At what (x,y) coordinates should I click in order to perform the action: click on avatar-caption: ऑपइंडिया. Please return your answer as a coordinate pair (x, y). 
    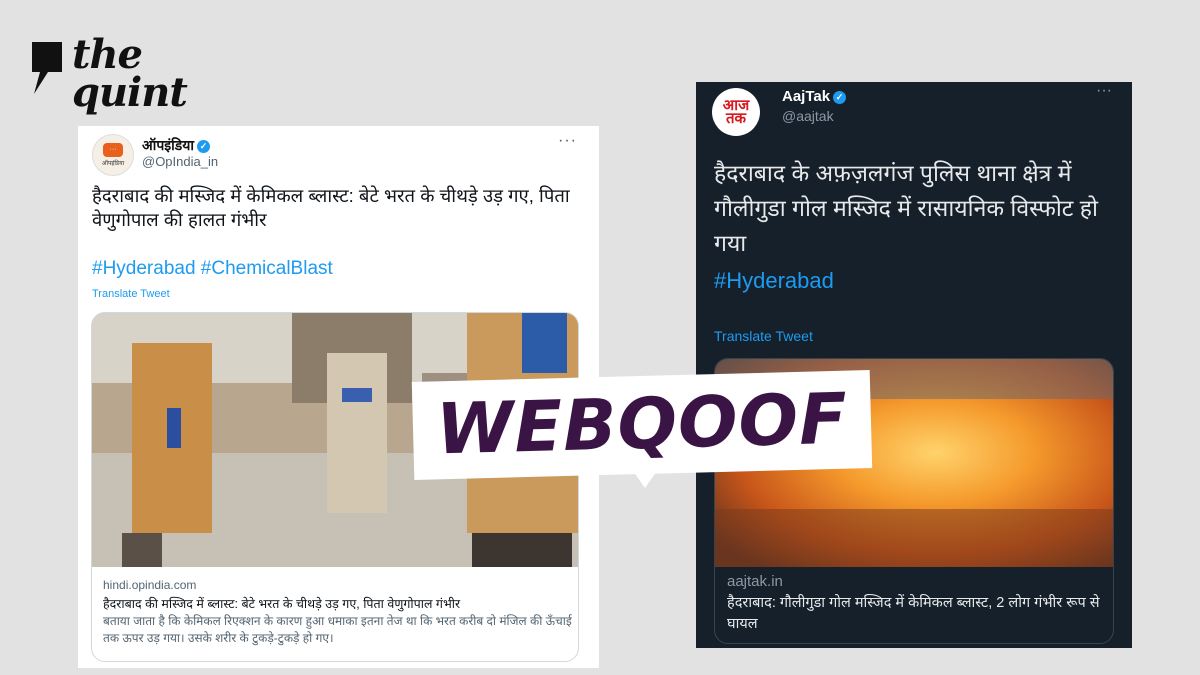
    Looking at the image, I should click on (113, 164).